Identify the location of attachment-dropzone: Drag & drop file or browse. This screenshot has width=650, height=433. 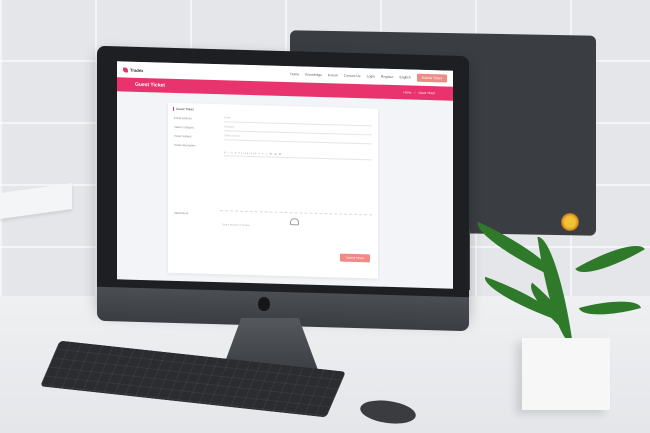
(296, 224).